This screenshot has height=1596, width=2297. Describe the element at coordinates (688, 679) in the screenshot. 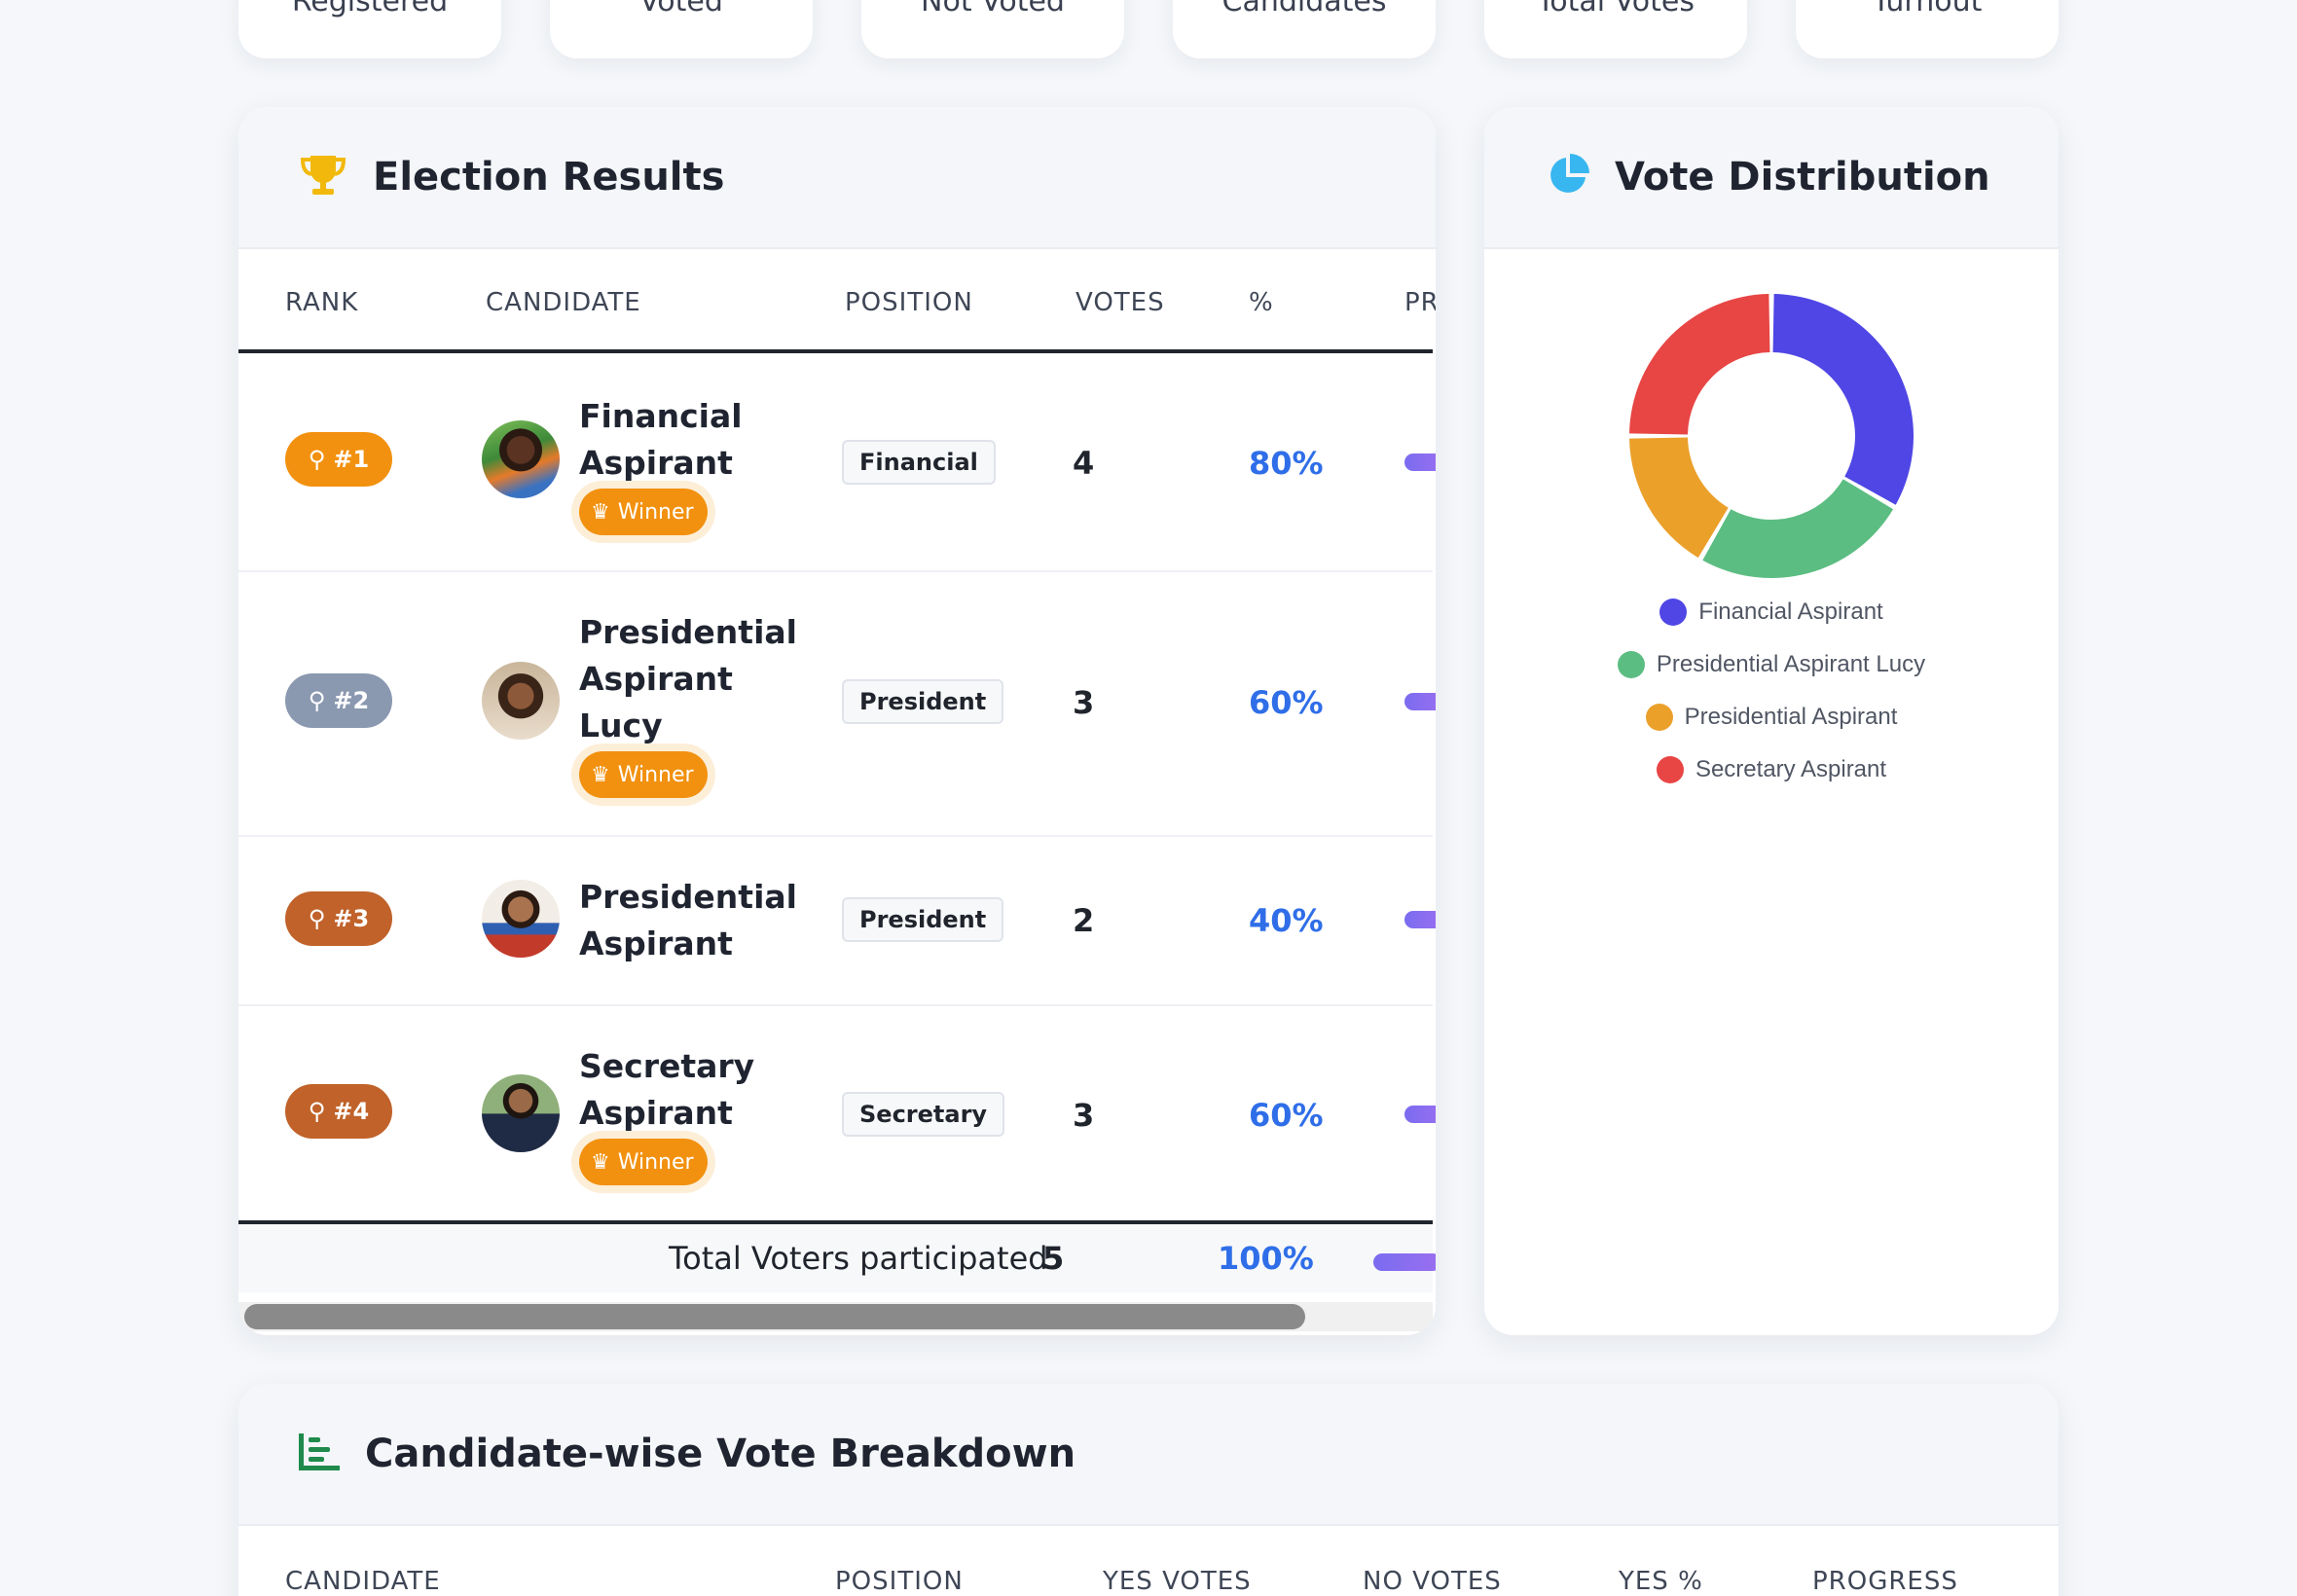

I see `candidate-name: Presidential Aspirant Lucy` at that location.